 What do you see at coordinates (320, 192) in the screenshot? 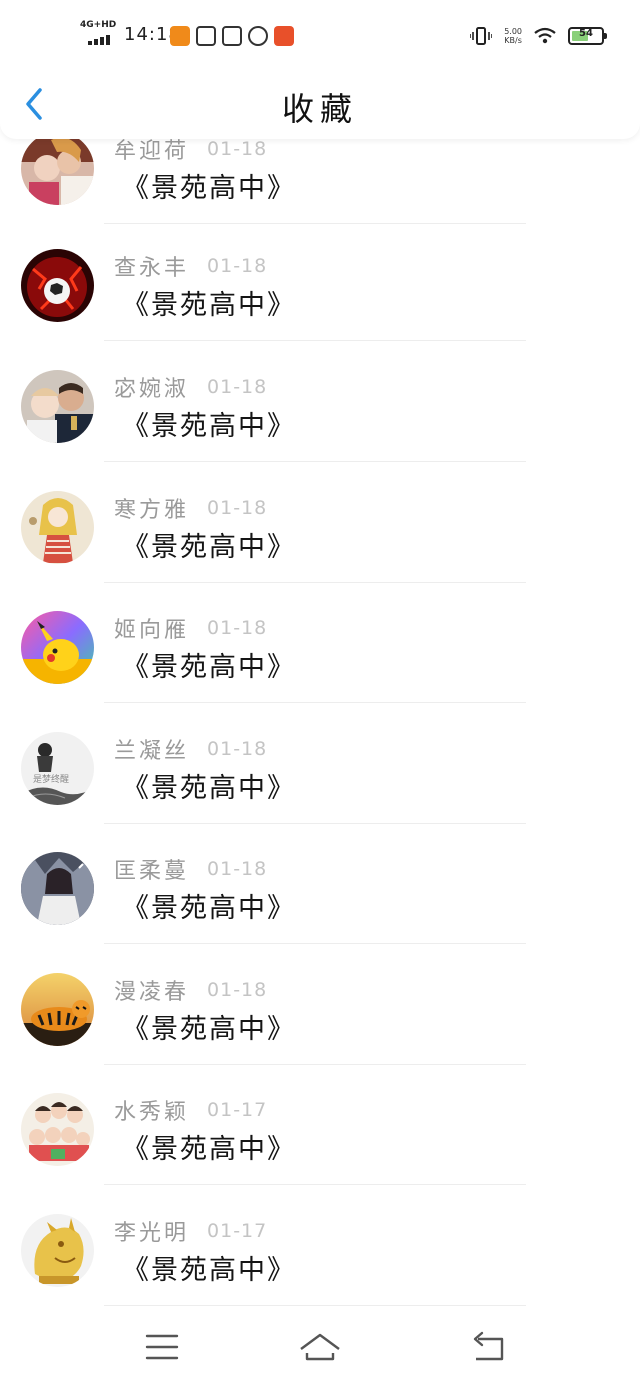
I see `list-item: 牟迎荷 01-18 《景苑高中》` at bounding box center [320, 192].